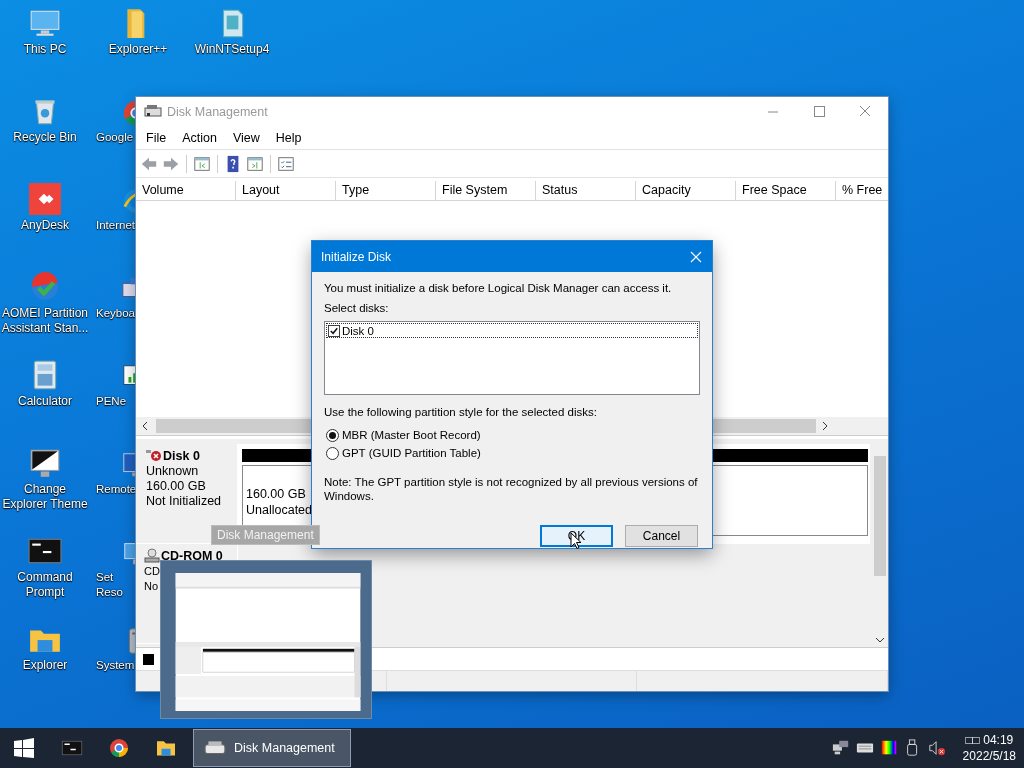  I want to click on partition-style-label: Use the following partition style for the selected disks:, so click(461, 412).